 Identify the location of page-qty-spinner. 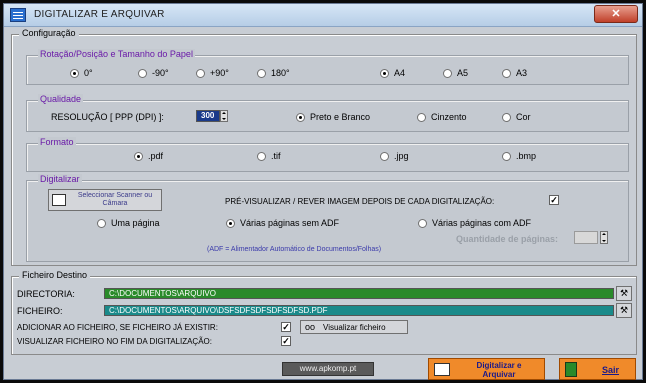
(604, 237).